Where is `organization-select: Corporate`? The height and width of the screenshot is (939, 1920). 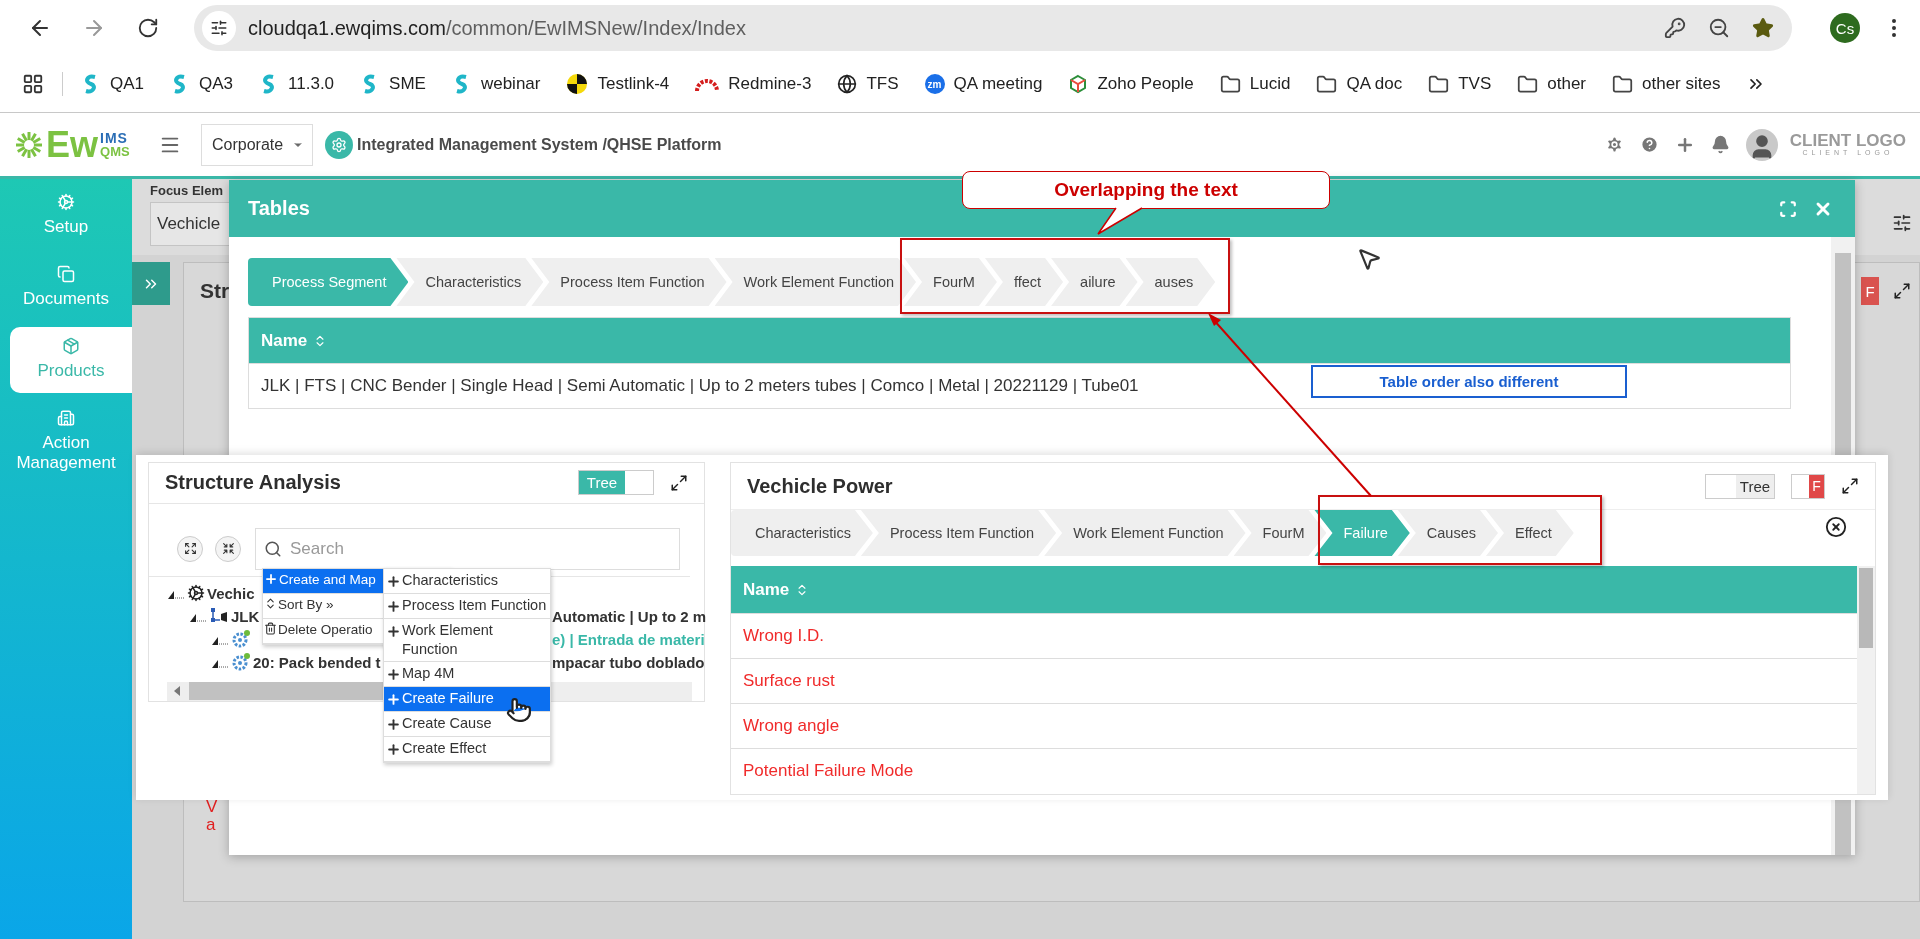
organization-select: Corporate is located at coordinates (257, 144).